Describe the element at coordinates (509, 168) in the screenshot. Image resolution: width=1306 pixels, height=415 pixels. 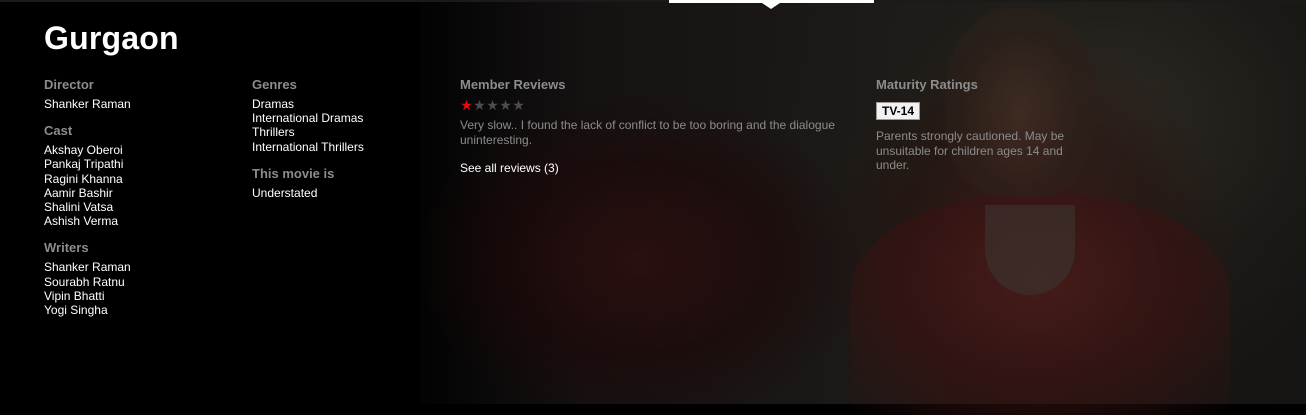
I see `see-all-reviews-link: See all reviews (3)` at that location.